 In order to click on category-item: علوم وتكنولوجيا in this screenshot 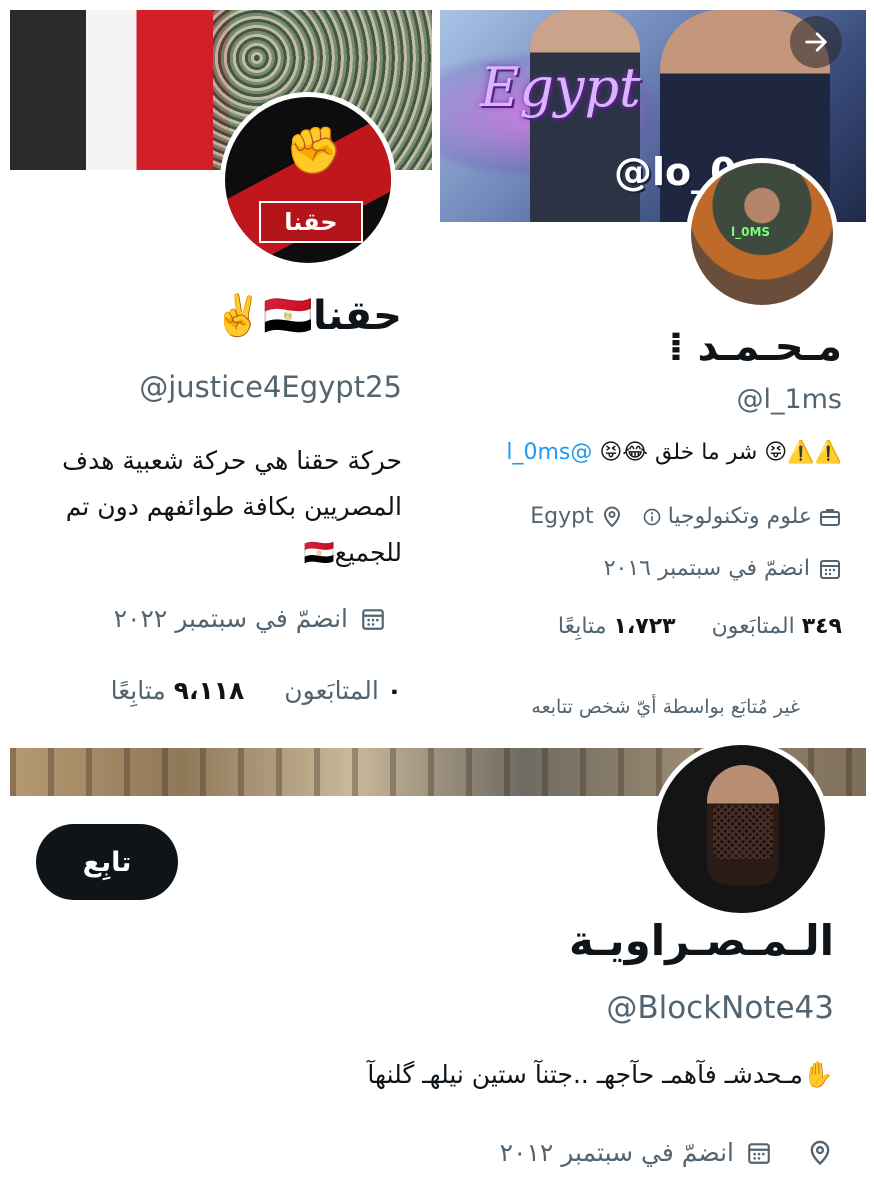, I will do `click(742, 516)`.